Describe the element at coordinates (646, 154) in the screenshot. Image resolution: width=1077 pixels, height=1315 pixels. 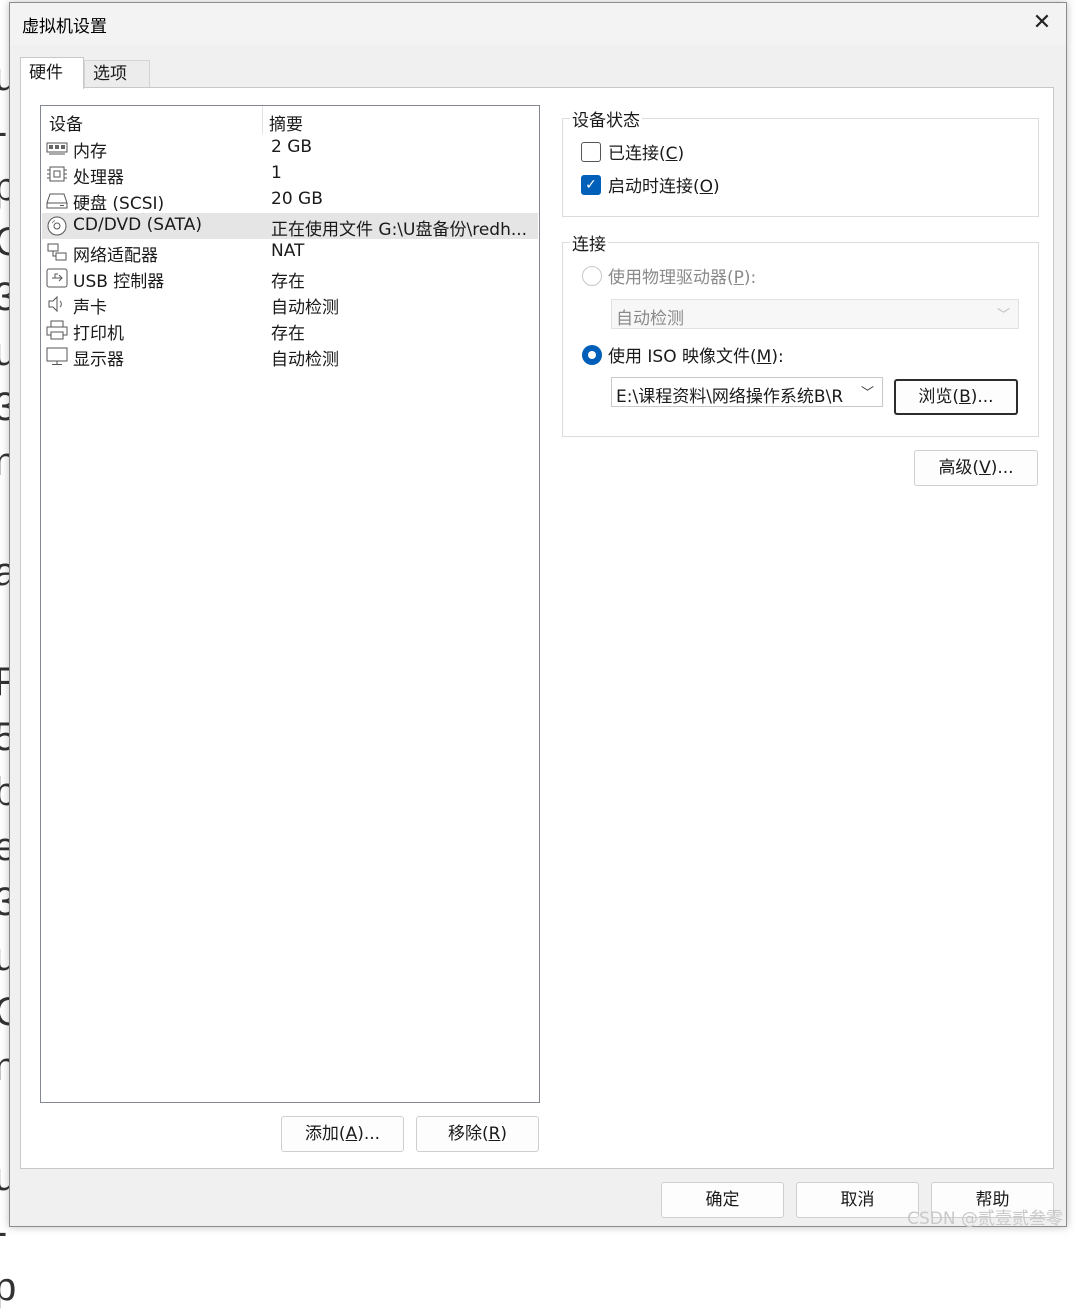
I see `connected-label: 已连接(C)` at that location.